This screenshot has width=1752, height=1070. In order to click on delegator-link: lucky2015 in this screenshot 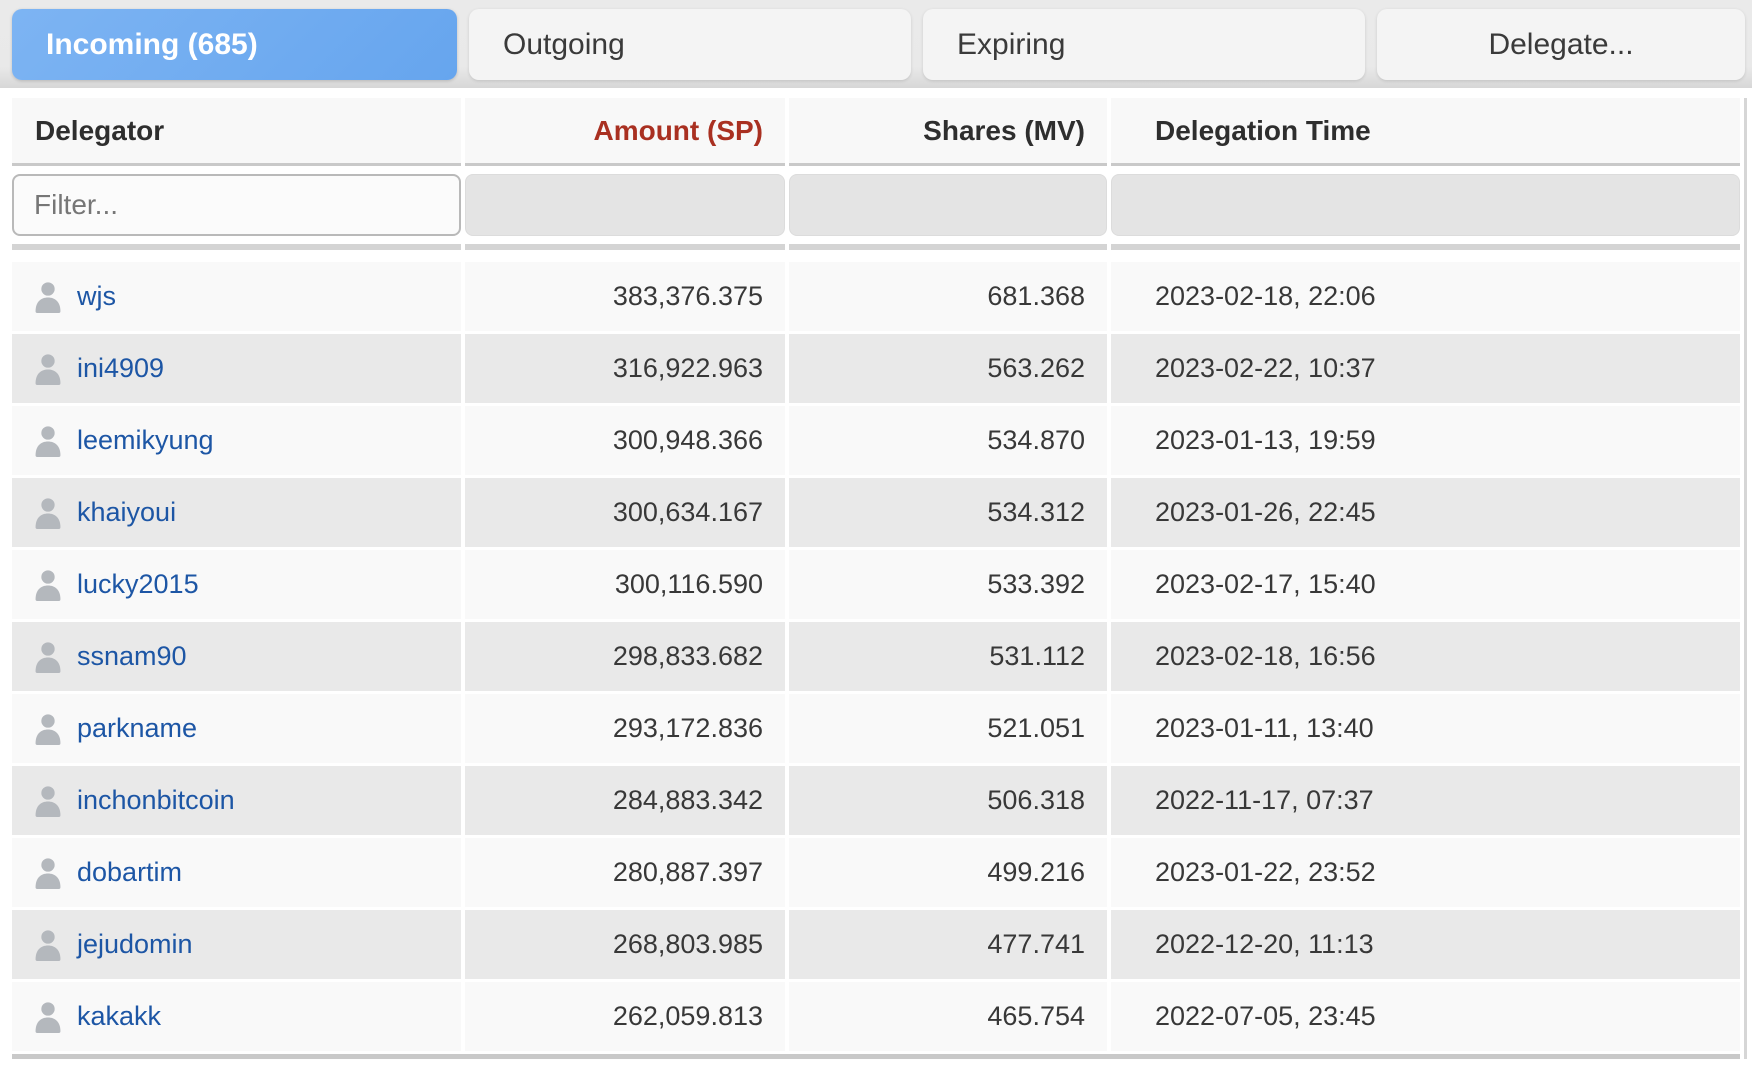, I will do `click(138, 584)`.